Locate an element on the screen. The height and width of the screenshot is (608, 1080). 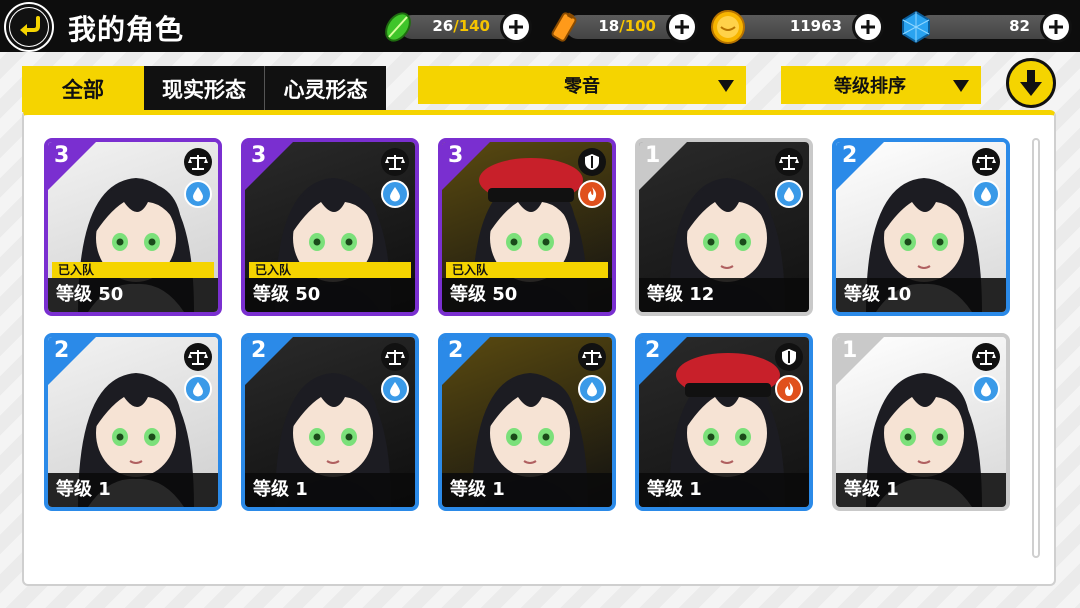
form-tabs: 全部 现实形态 心灵形态 is located at coordinates (204, 89).